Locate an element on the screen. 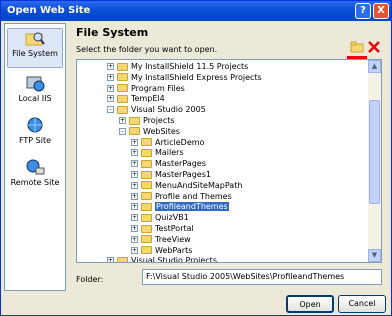  tree-item: + Projects is located at coordinates (147, 120).